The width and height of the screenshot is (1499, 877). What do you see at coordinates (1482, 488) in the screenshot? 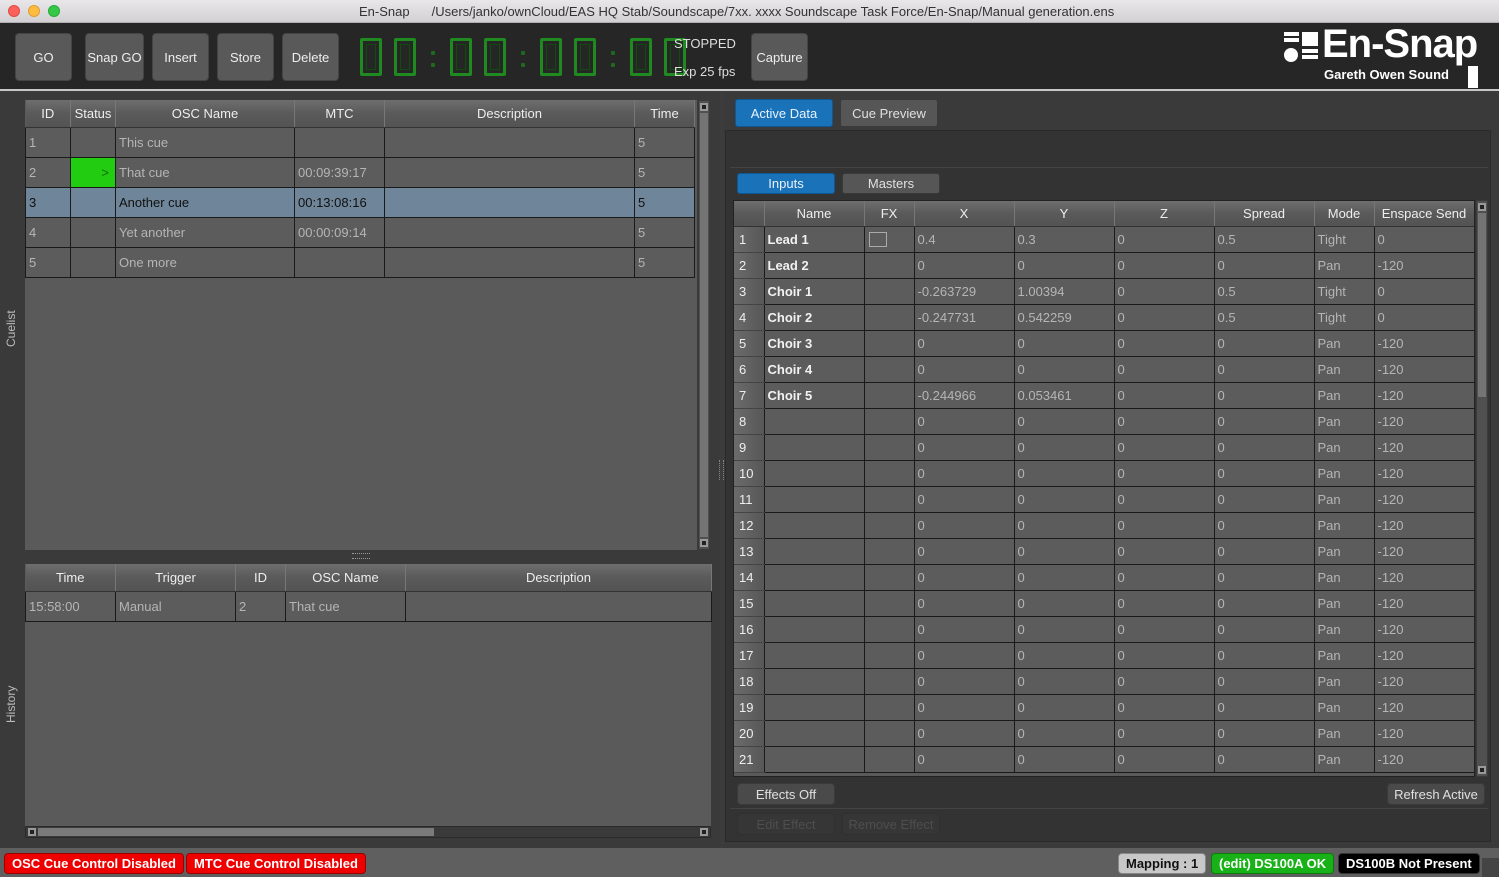
I see `inputs-vertical-scrollbar` at bounding box center [1482, 488].